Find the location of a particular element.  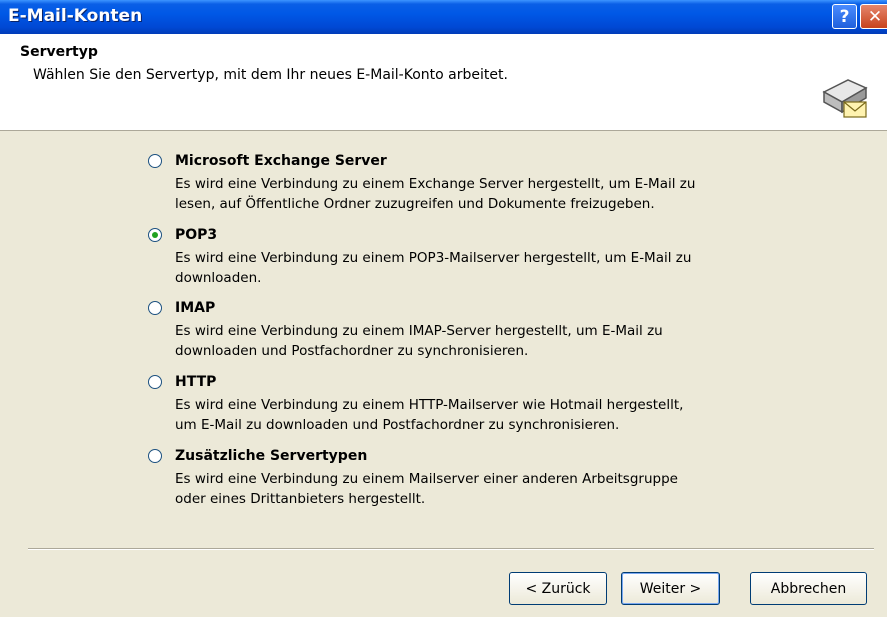

close-button: ✕ is located at coordinates (873, 16).